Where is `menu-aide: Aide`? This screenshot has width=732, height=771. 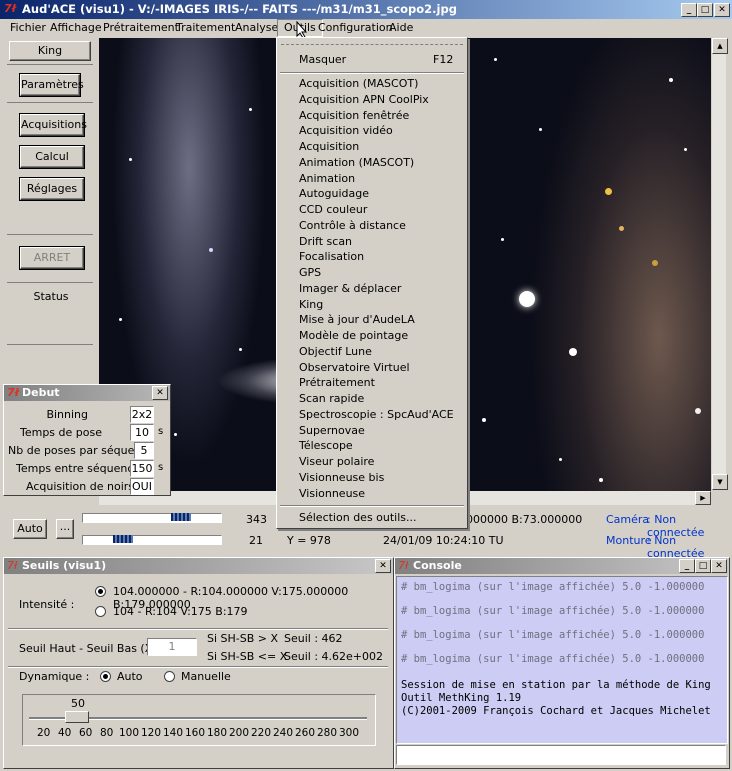 menu-aide: Aide is located at coordinates (401, 28).